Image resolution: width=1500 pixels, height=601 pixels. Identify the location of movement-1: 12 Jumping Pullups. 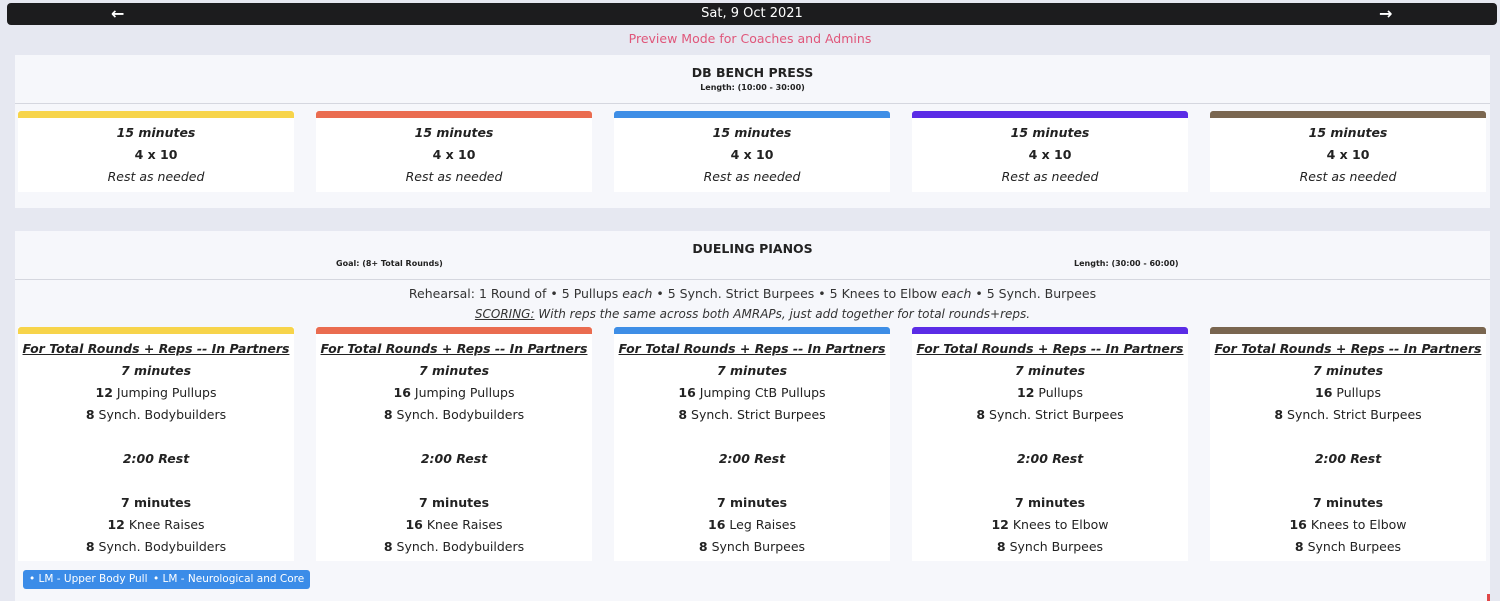
(156, 392).